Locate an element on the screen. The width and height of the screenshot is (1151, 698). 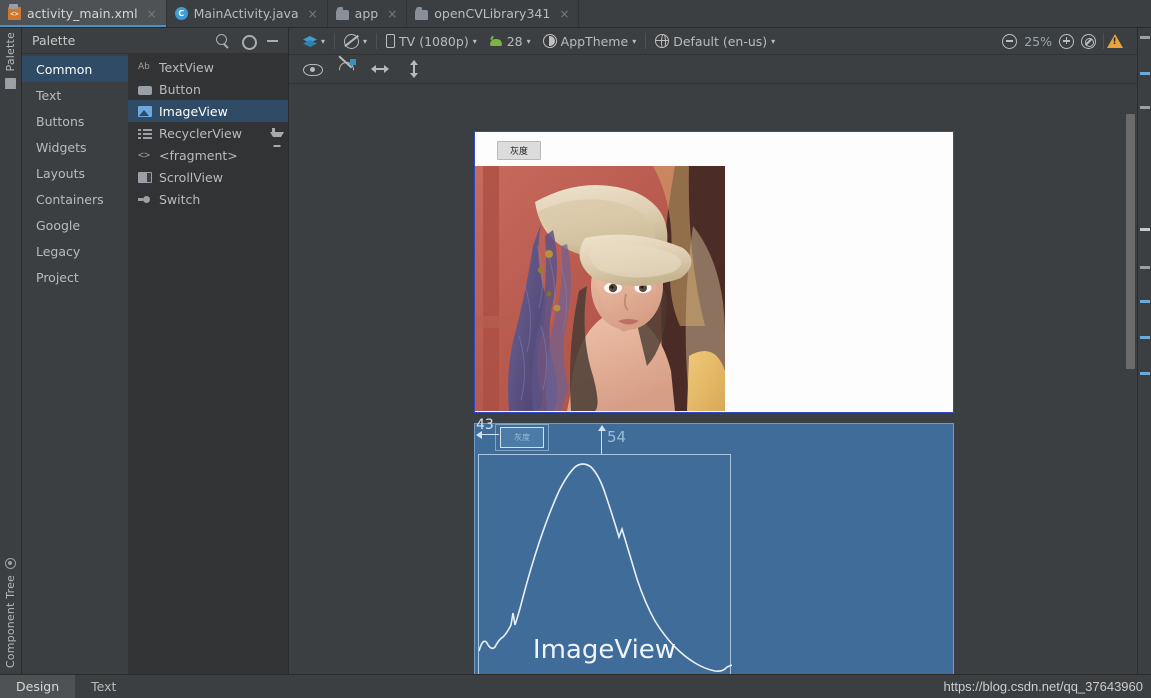
palette-item-recyclerview: RecyclerView is located at coordinates (208, 133).